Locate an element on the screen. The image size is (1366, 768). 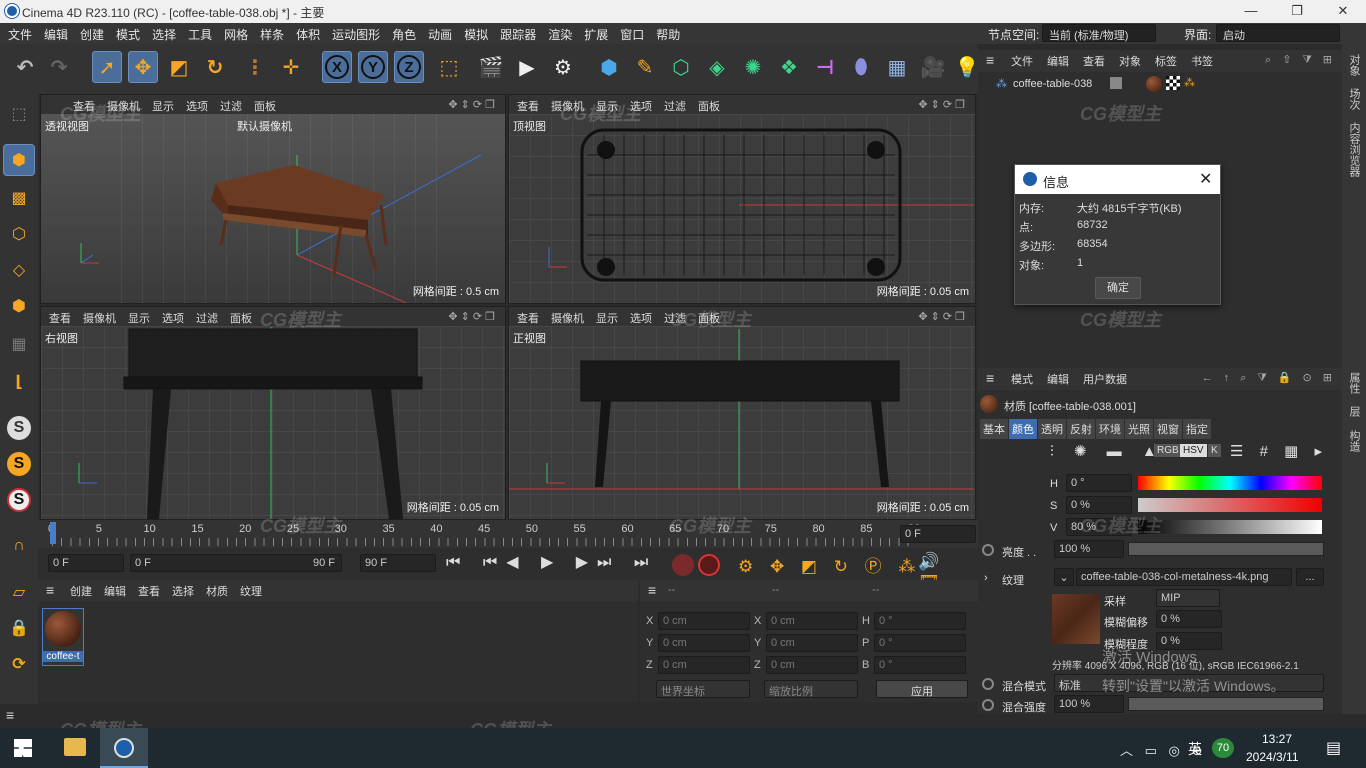
scale-select: 缩放比例 is located at coordinates (811, 689).